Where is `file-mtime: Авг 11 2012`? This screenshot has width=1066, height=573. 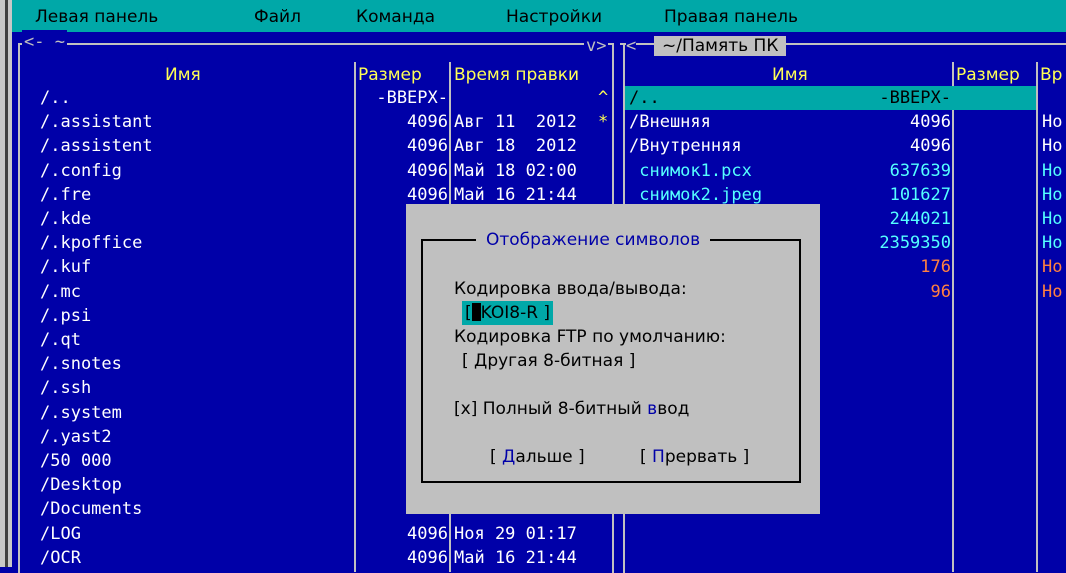
file-mtime: Авг 11 2012 is located at coordinates (515, 122).